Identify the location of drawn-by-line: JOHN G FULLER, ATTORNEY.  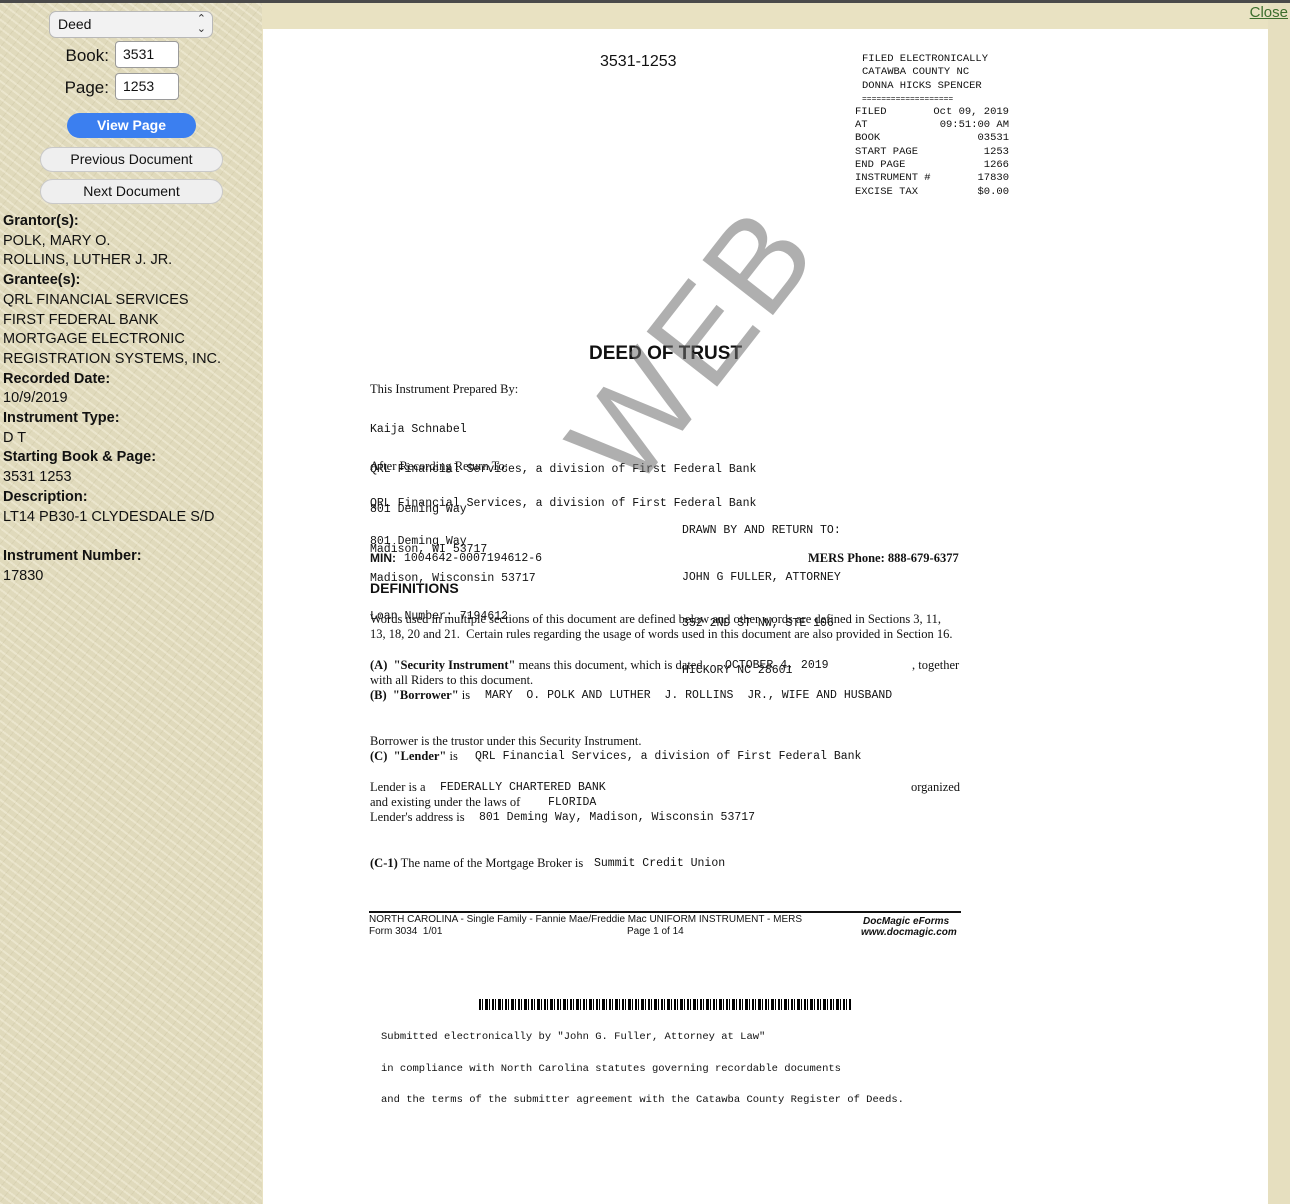
(761, 577).